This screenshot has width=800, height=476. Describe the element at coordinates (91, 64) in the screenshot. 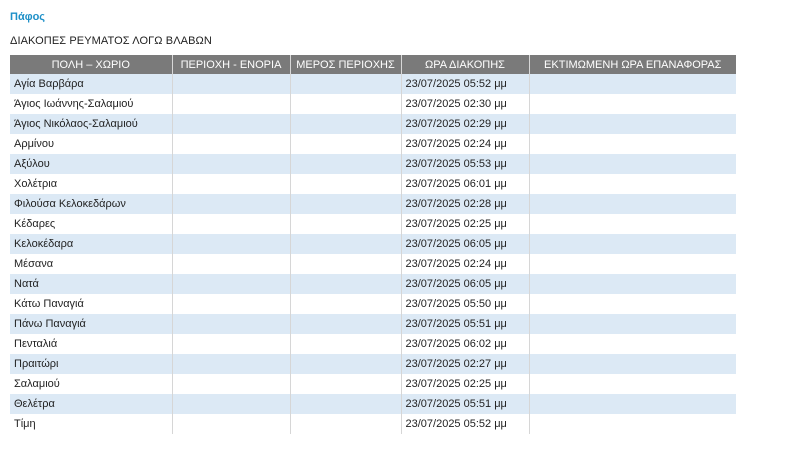

I see `column-header-village: ΠΟΛΗ – ΧΩΡΙΟ` at that location.